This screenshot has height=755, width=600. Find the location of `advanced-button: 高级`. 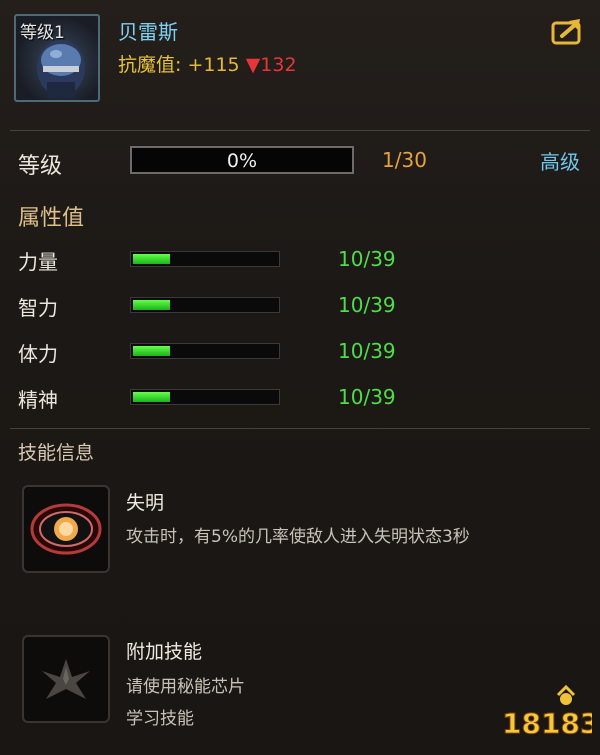

advanced-button: 高级 is located at coordinates (560, 160).